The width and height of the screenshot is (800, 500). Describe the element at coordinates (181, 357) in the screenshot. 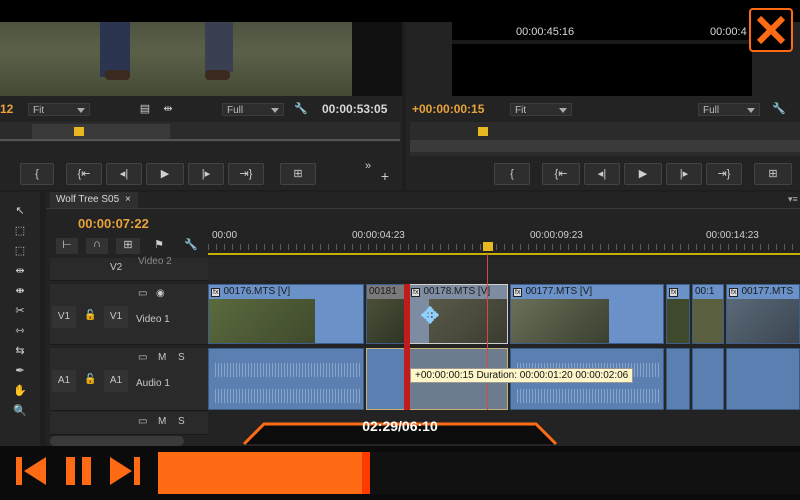

I see `solo-button: S` at that location.